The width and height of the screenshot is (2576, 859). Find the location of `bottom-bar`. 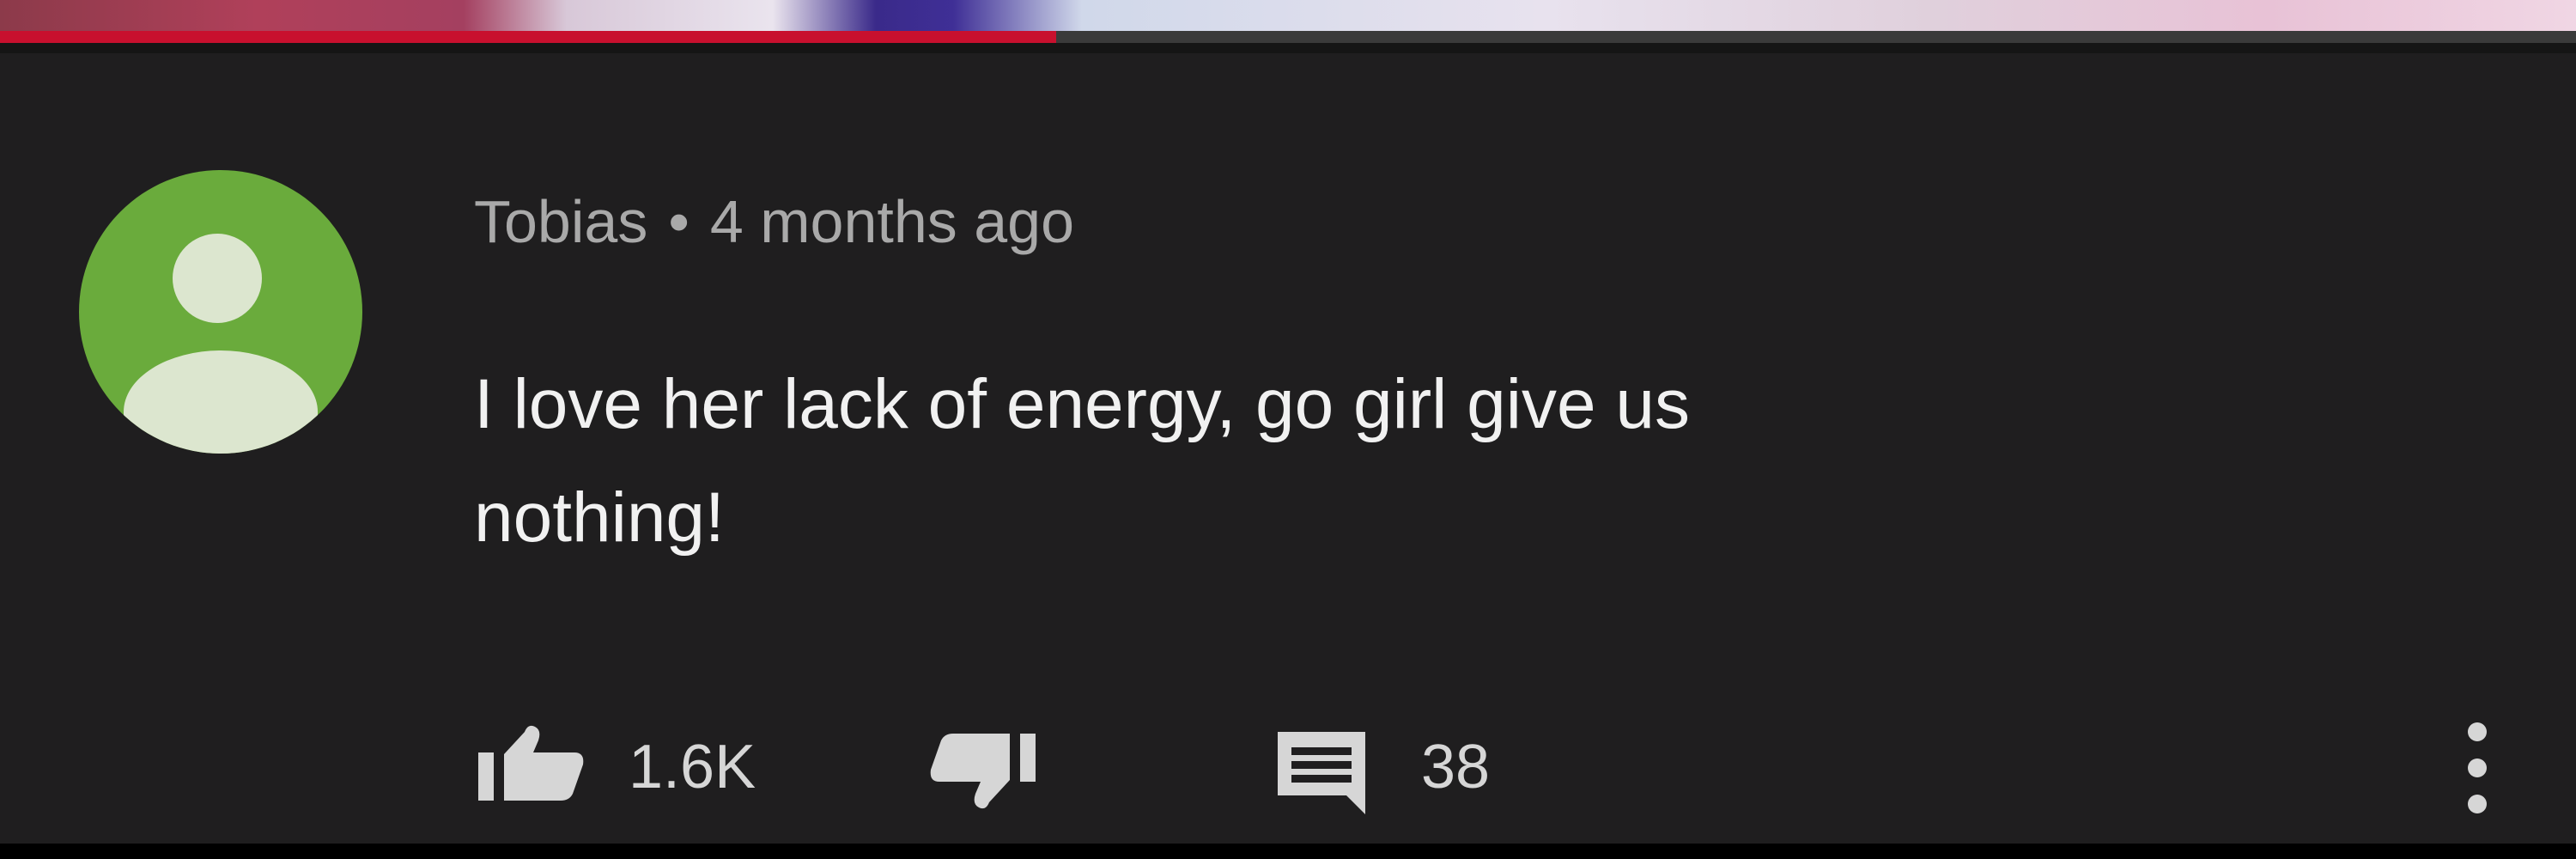

bottom-bar is located at coordinates (1288, 852).